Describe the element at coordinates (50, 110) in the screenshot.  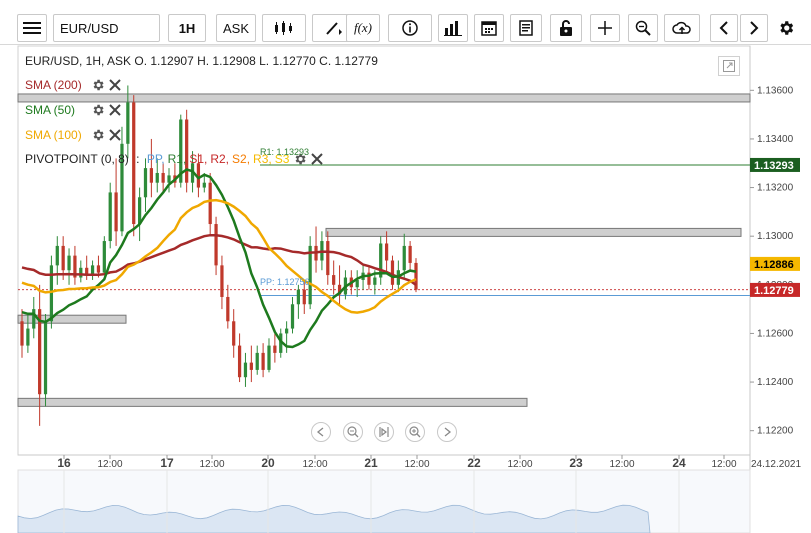
I see `indicator-label: SMA (50)` at that location.